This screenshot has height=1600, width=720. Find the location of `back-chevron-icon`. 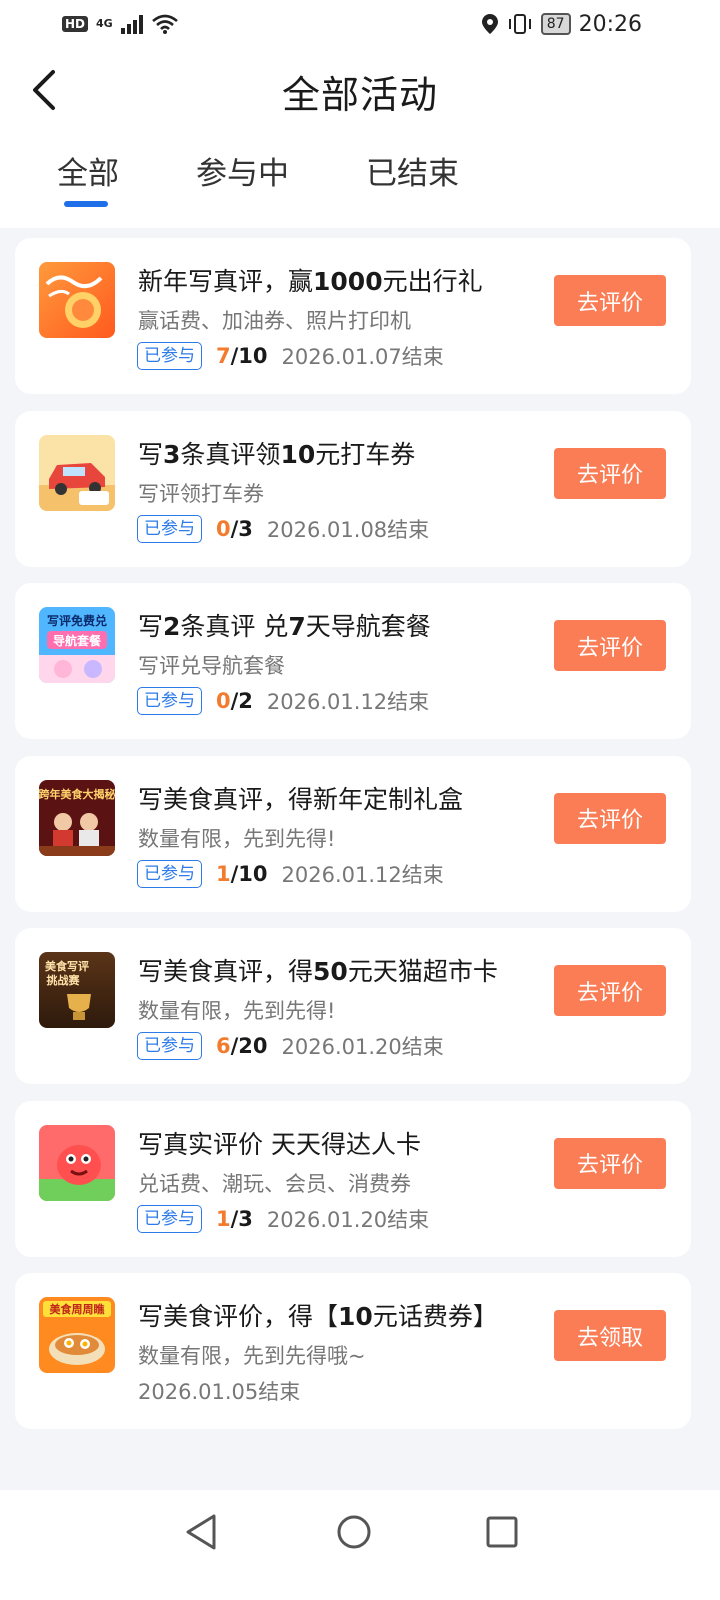

back-chevron-icon is located at coordinates (44, 90).